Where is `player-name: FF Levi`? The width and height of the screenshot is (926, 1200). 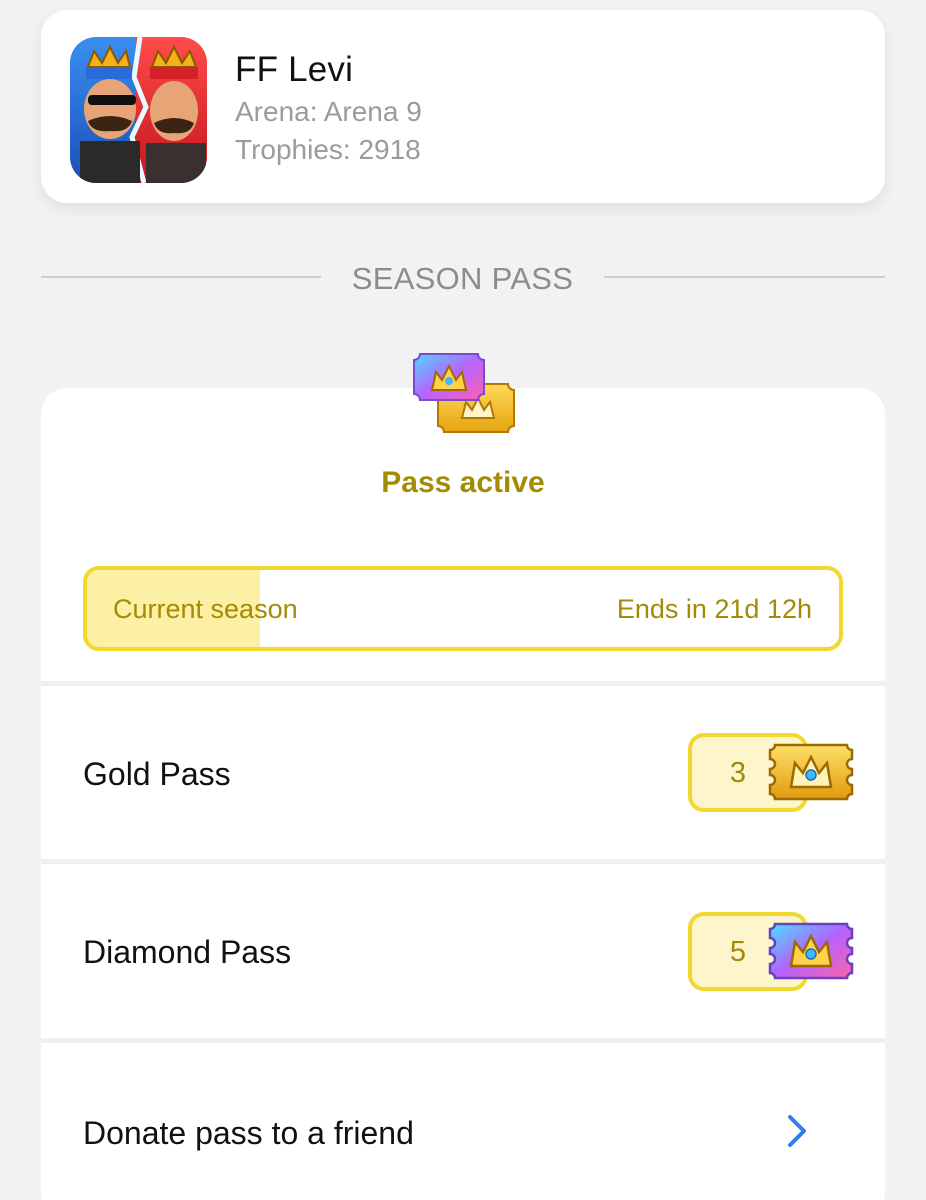
player-name: FF Levi is located at coordinates (294, 69).